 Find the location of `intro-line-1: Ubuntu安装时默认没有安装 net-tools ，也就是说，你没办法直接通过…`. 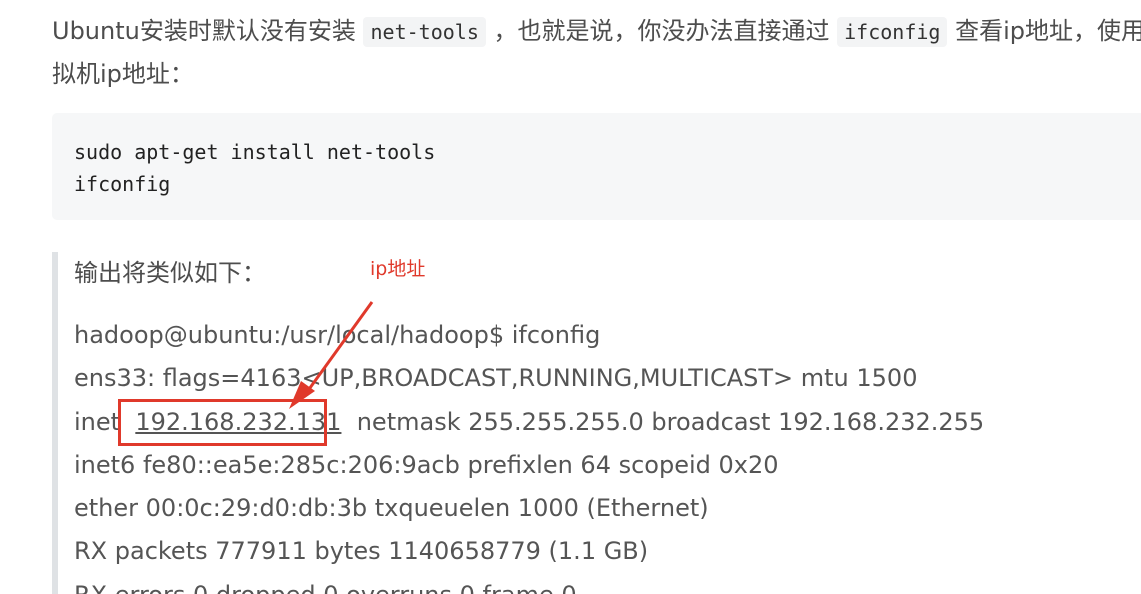

intro-line-1: Ubuntu安装时默认没有安装 net-tools ，也就是说，你没办法直接通过… is located at coordinates (596, 31).